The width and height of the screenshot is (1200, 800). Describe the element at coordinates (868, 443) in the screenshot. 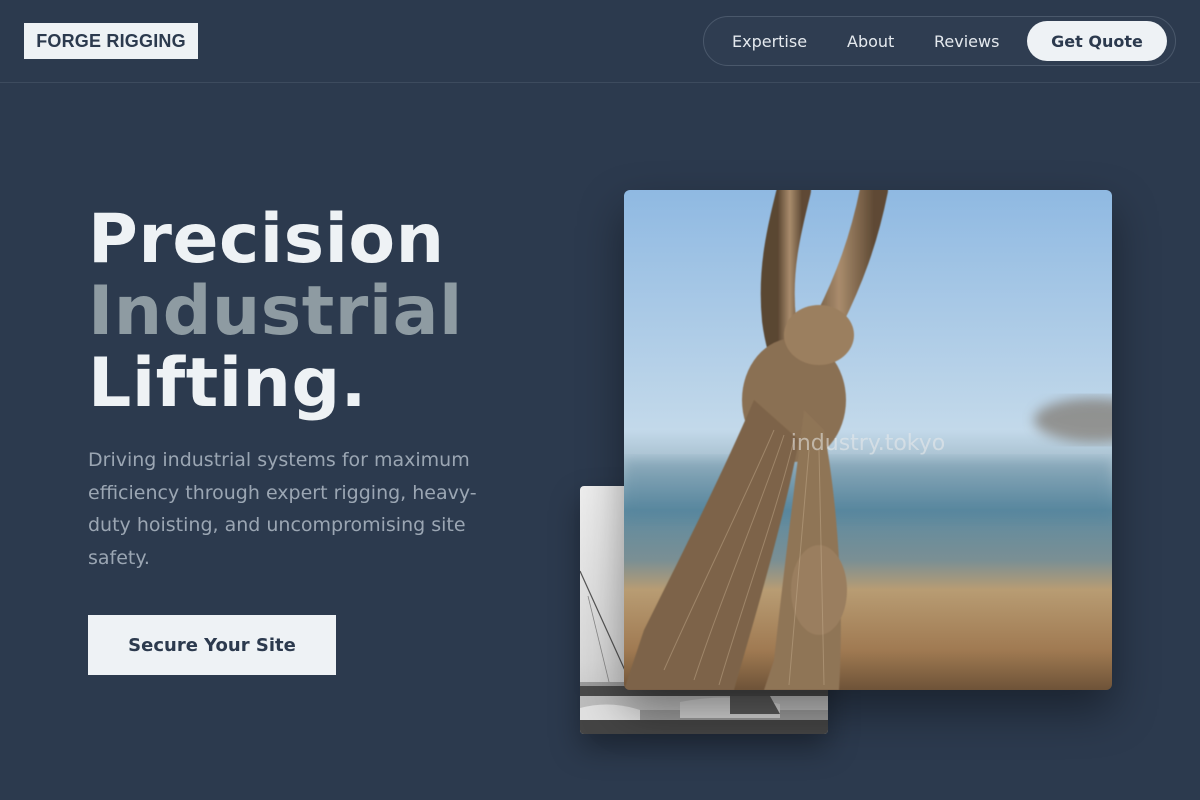

I see `photo-watermark: industry.tokyo` at that location.